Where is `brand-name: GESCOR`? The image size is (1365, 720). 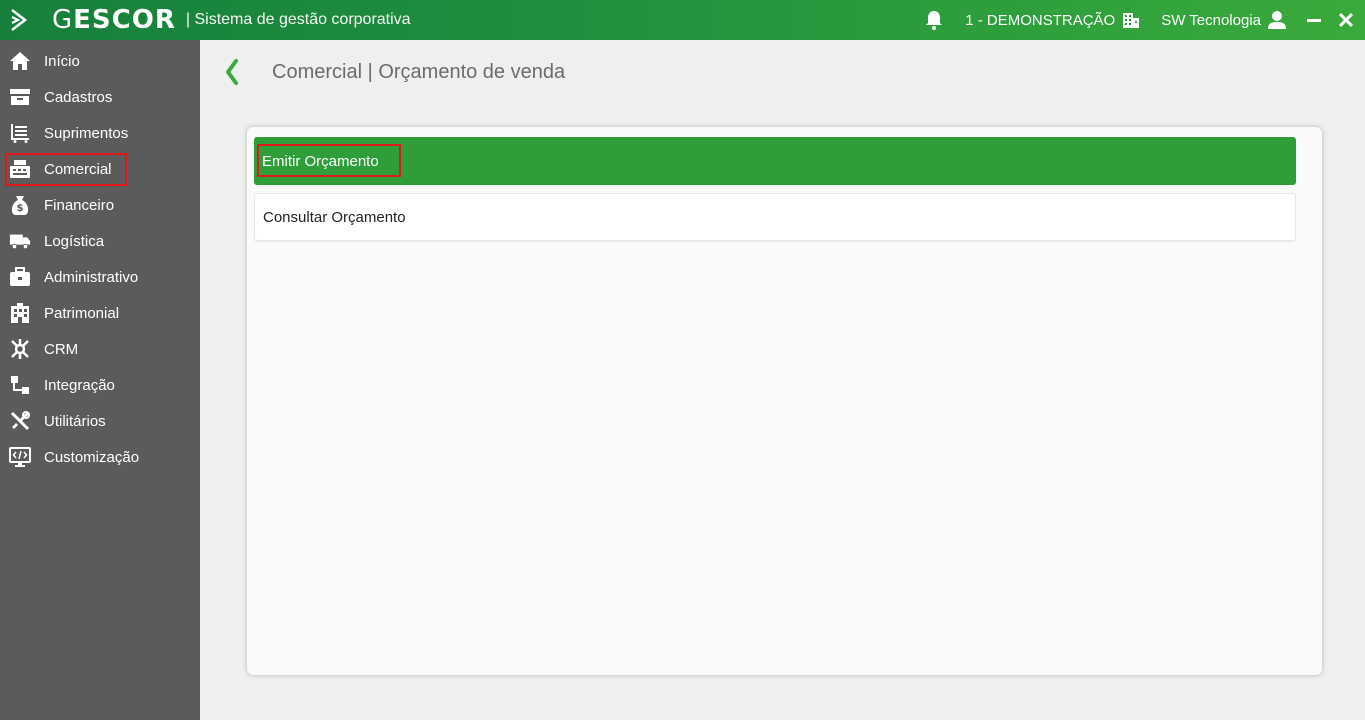
brand-name: GESCOR is located at coordinates (114, 20).